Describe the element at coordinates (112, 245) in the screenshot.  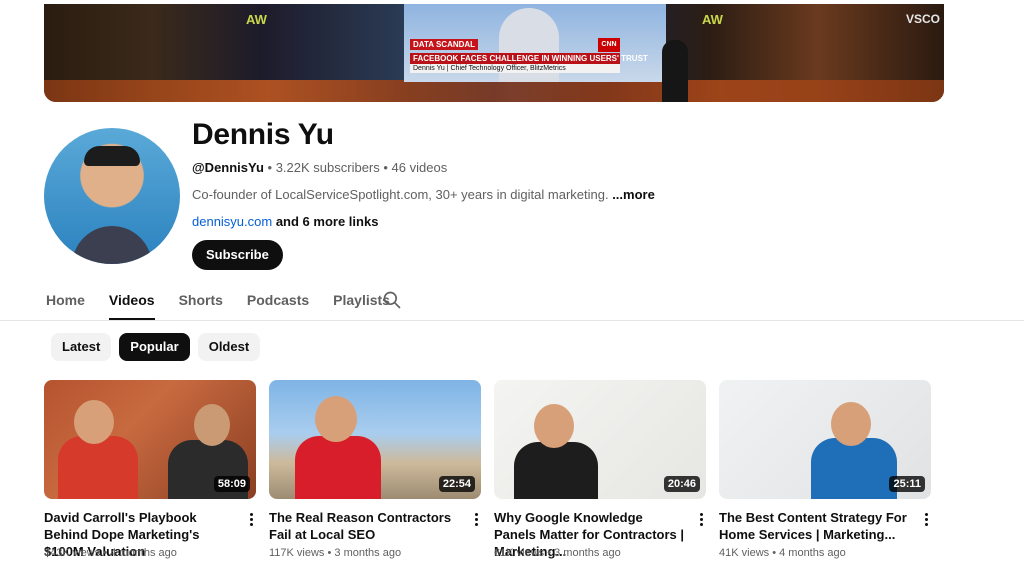
I see `avatar-shirt` at that location.